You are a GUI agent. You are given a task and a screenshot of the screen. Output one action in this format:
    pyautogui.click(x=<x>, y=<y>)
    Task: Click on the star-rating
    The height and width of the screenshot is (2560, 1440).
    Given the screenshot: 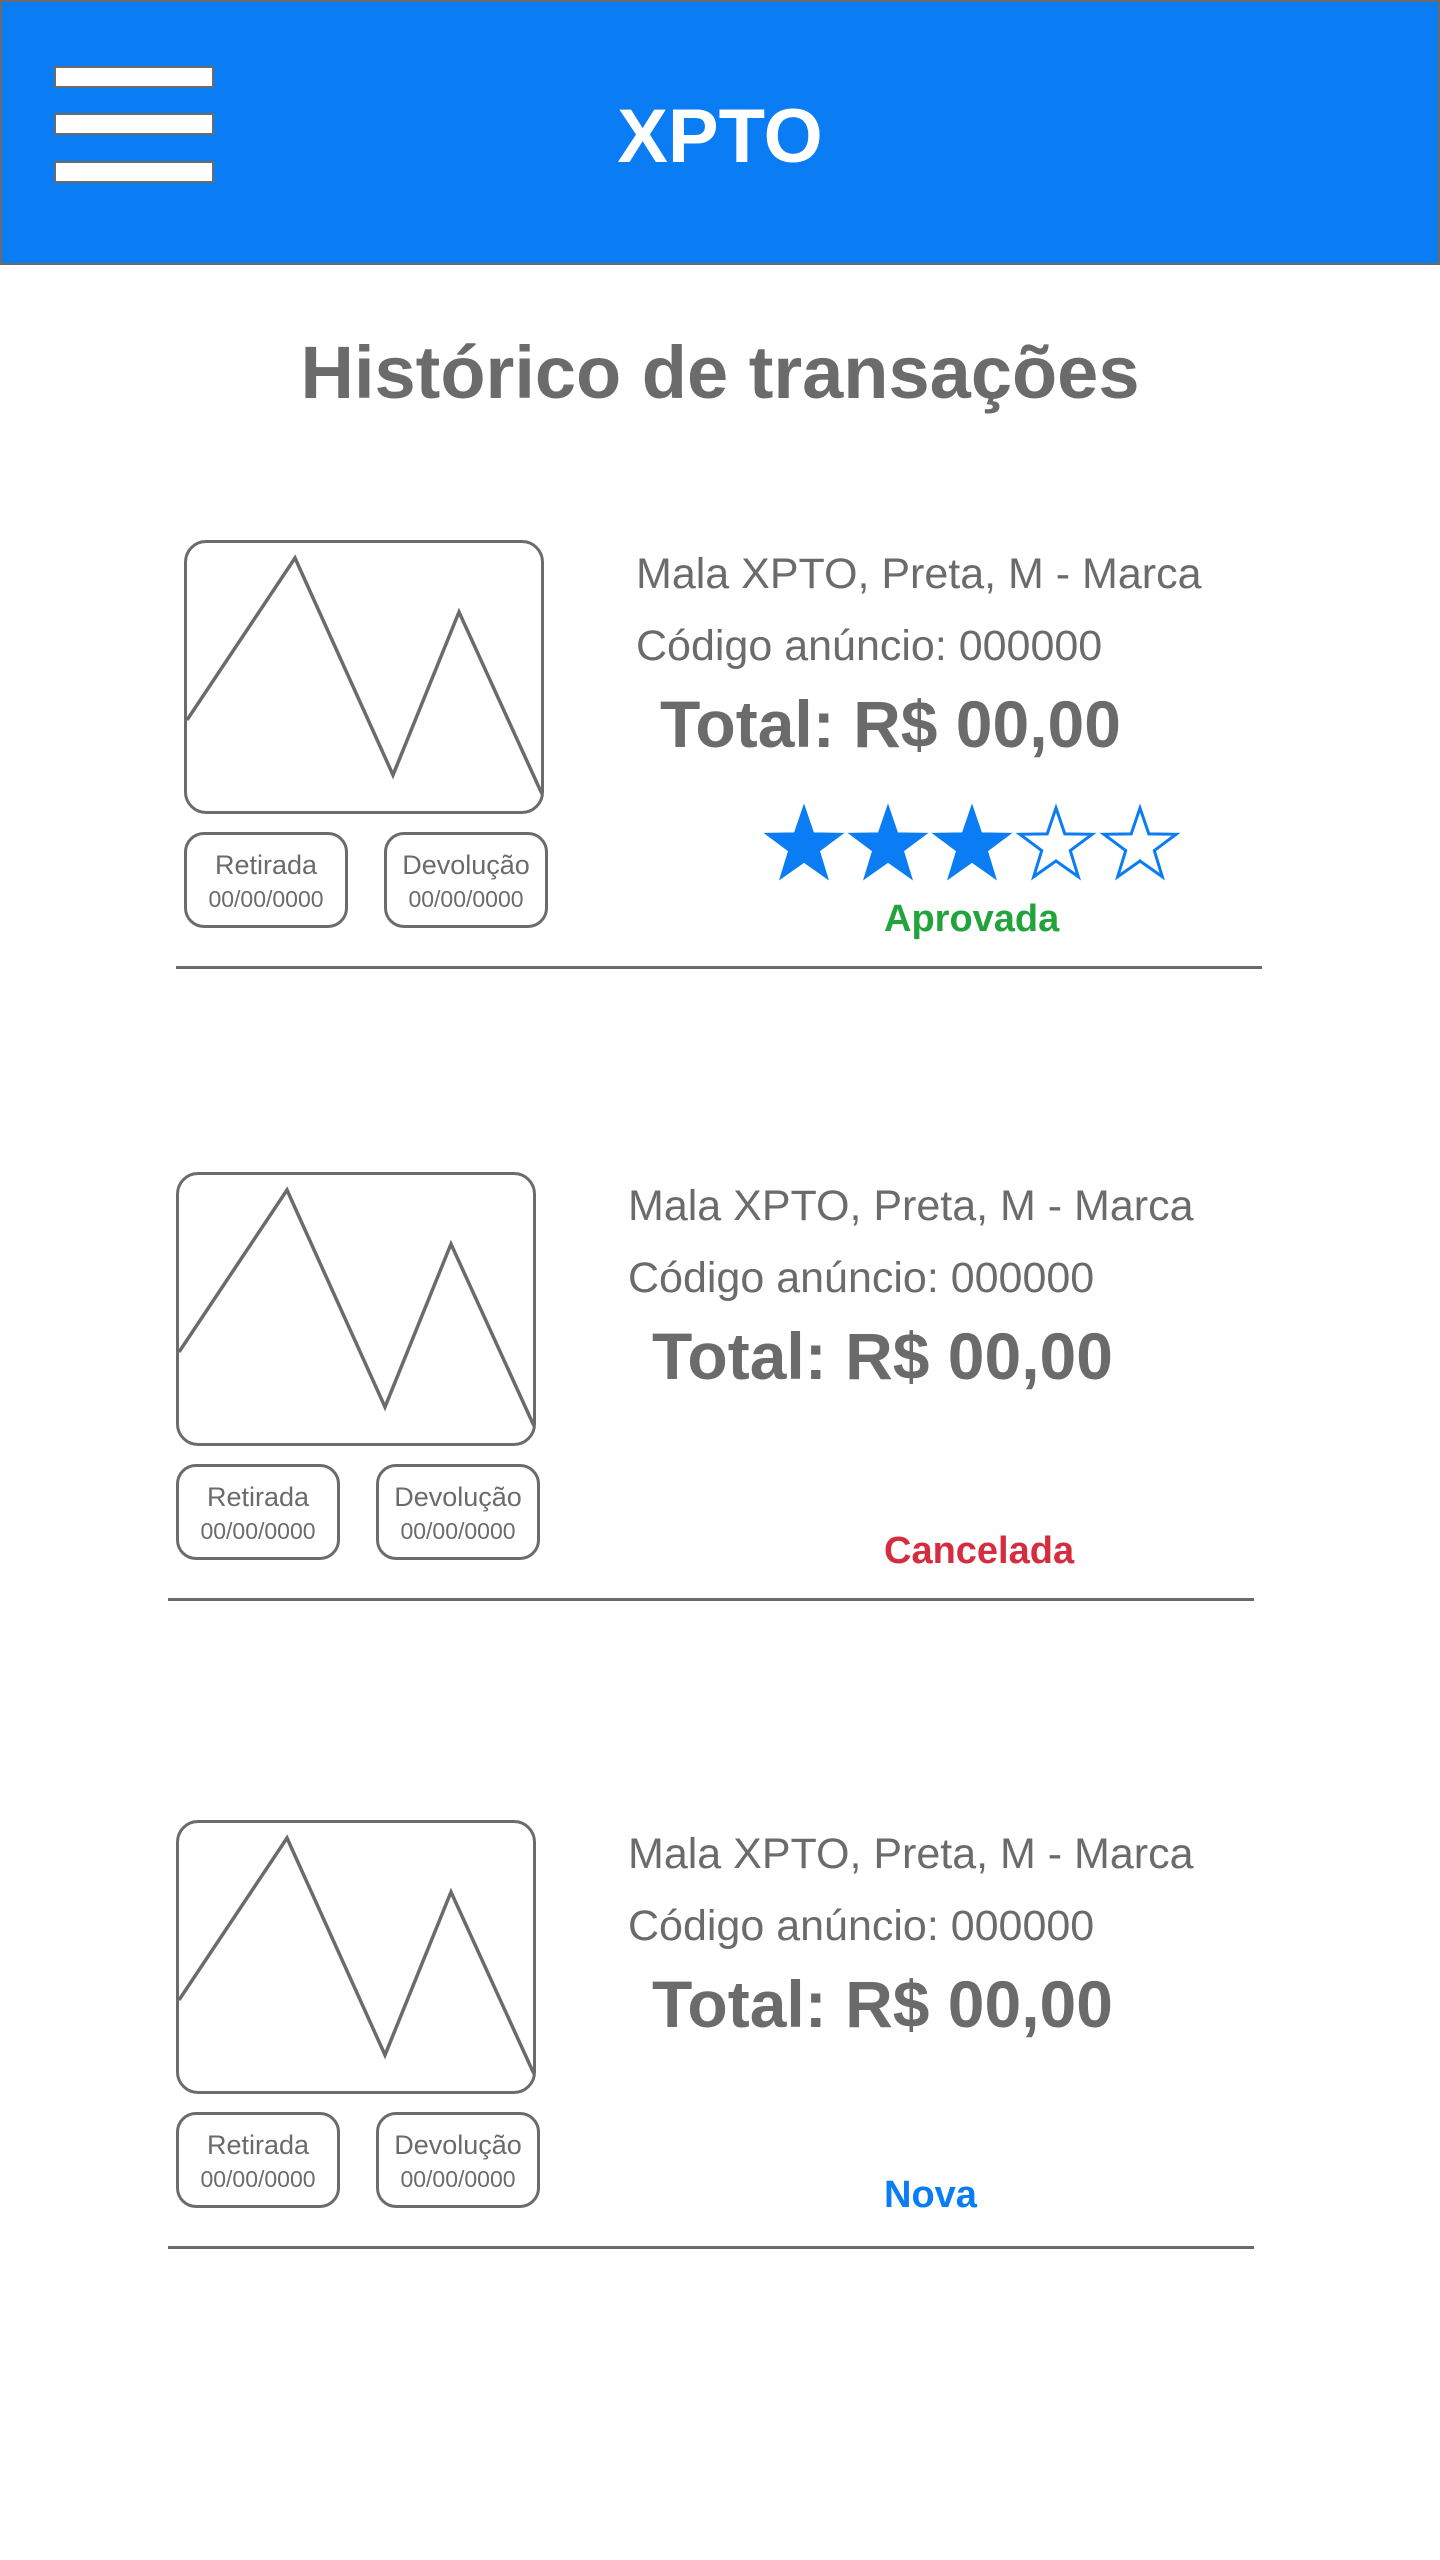 What is the action you would take?
    pyautogui.click(x=972, y=843)
    